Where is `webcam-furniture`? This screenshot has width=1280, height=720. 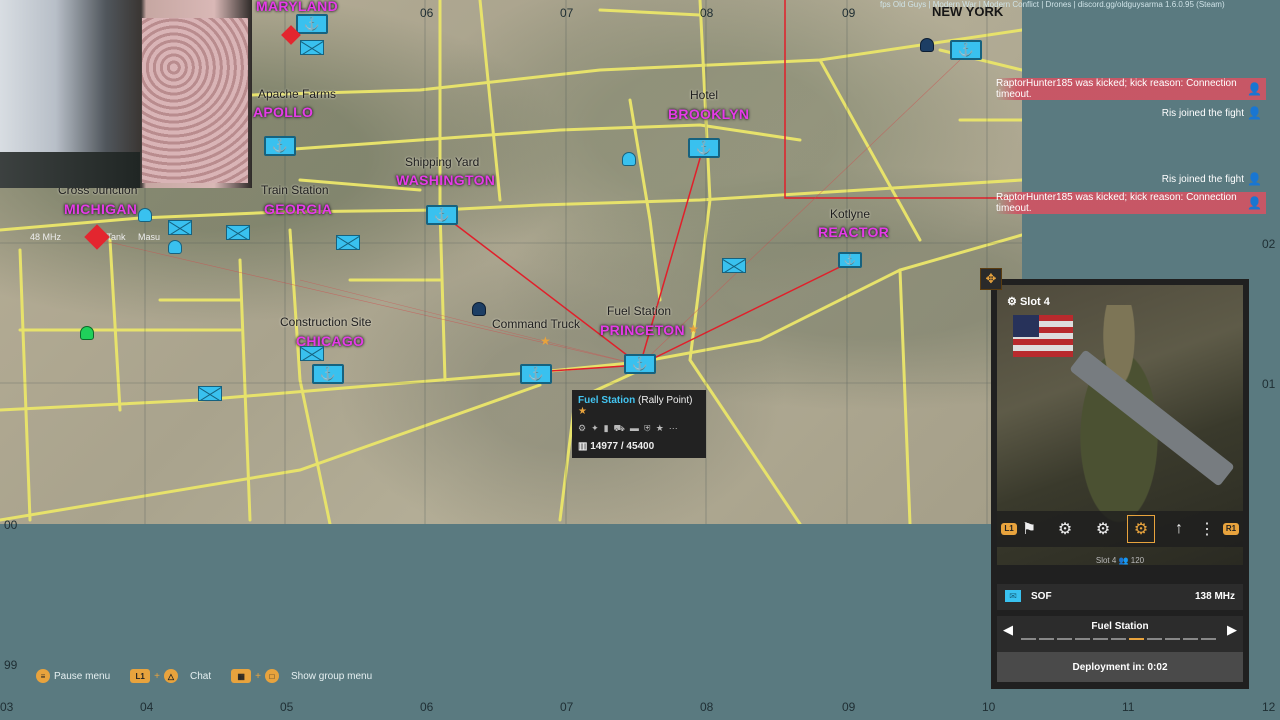 webcam-furniture is located at coordinates (70, 170).